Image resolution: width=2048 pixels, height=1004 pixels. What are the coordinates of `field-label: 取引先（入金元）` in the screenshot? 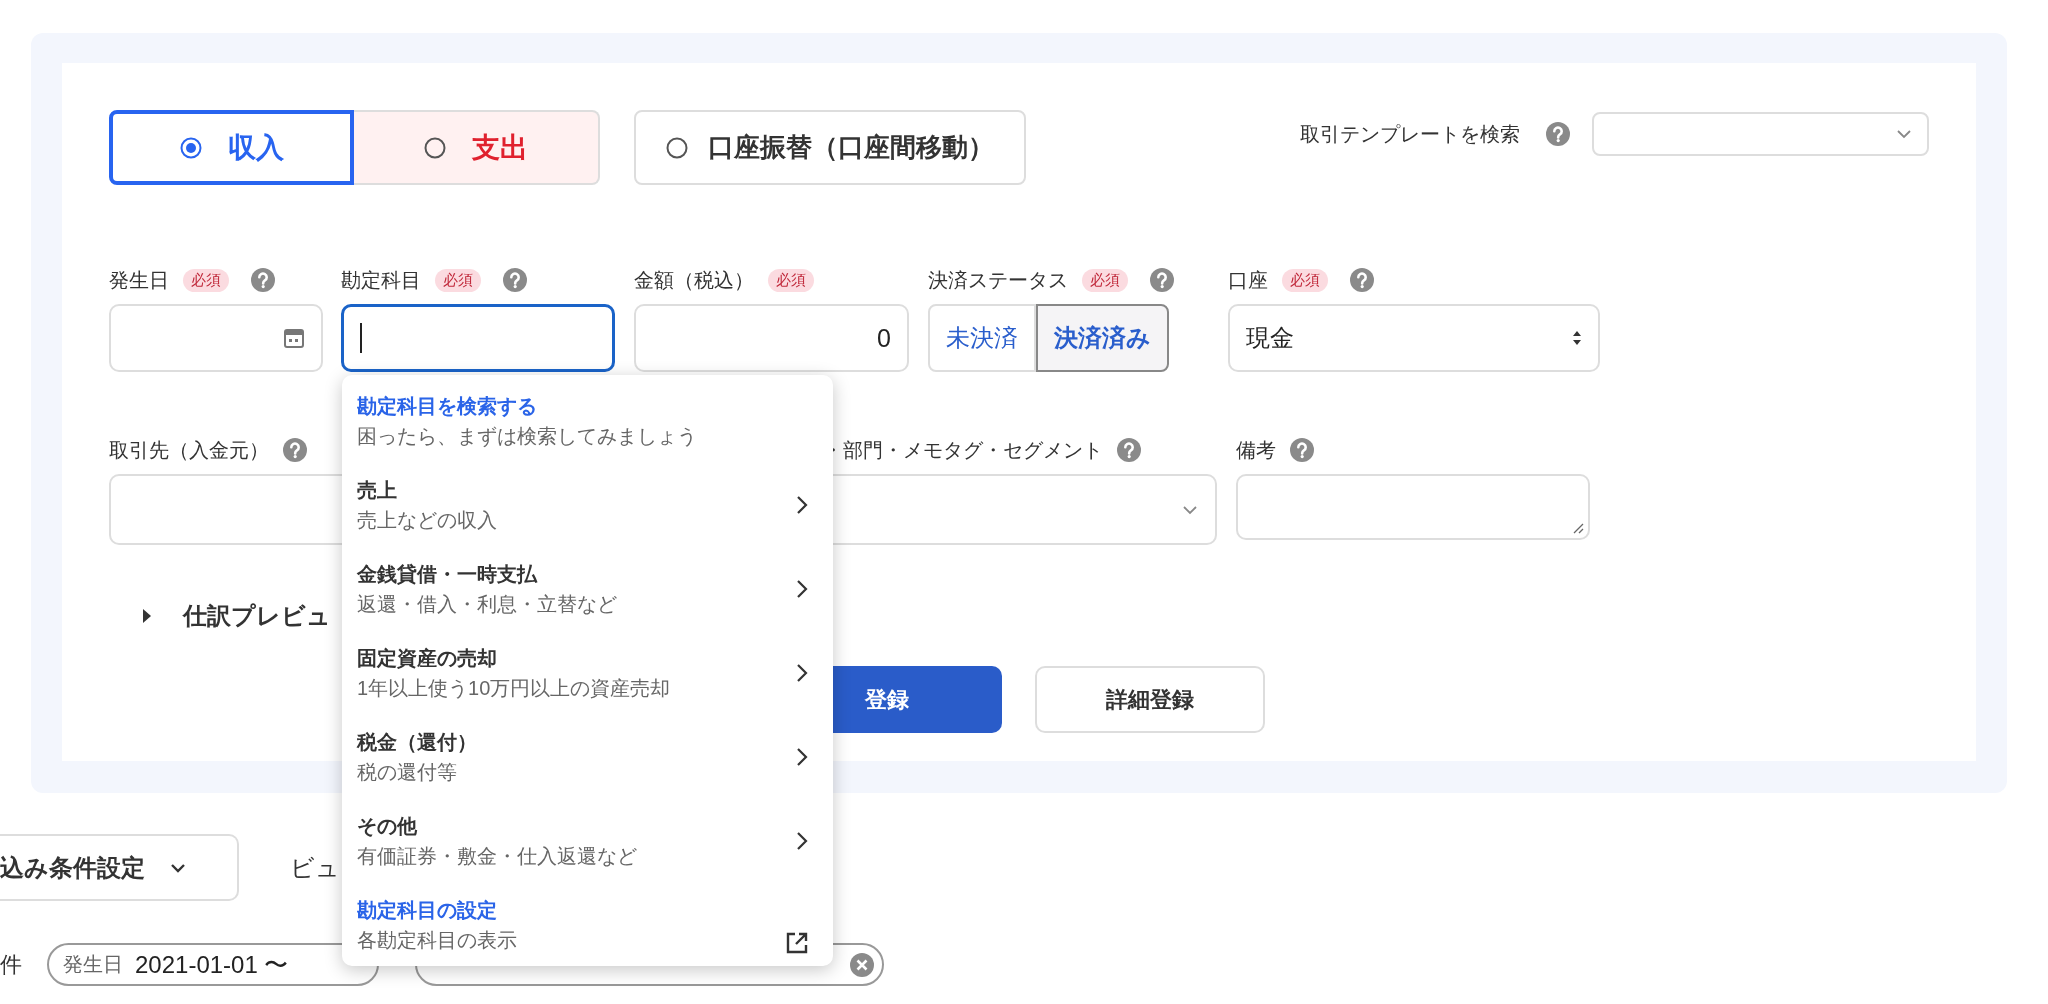 It's located at (189, 450).